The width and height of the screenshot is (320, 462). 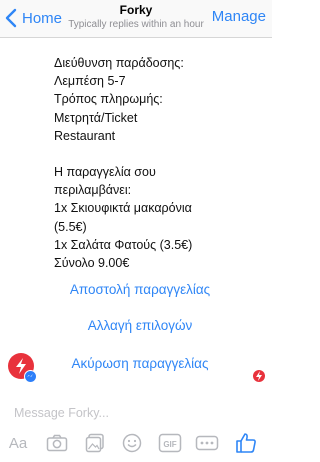 I want to click on emoji-icon, so click(x=132, y=443).